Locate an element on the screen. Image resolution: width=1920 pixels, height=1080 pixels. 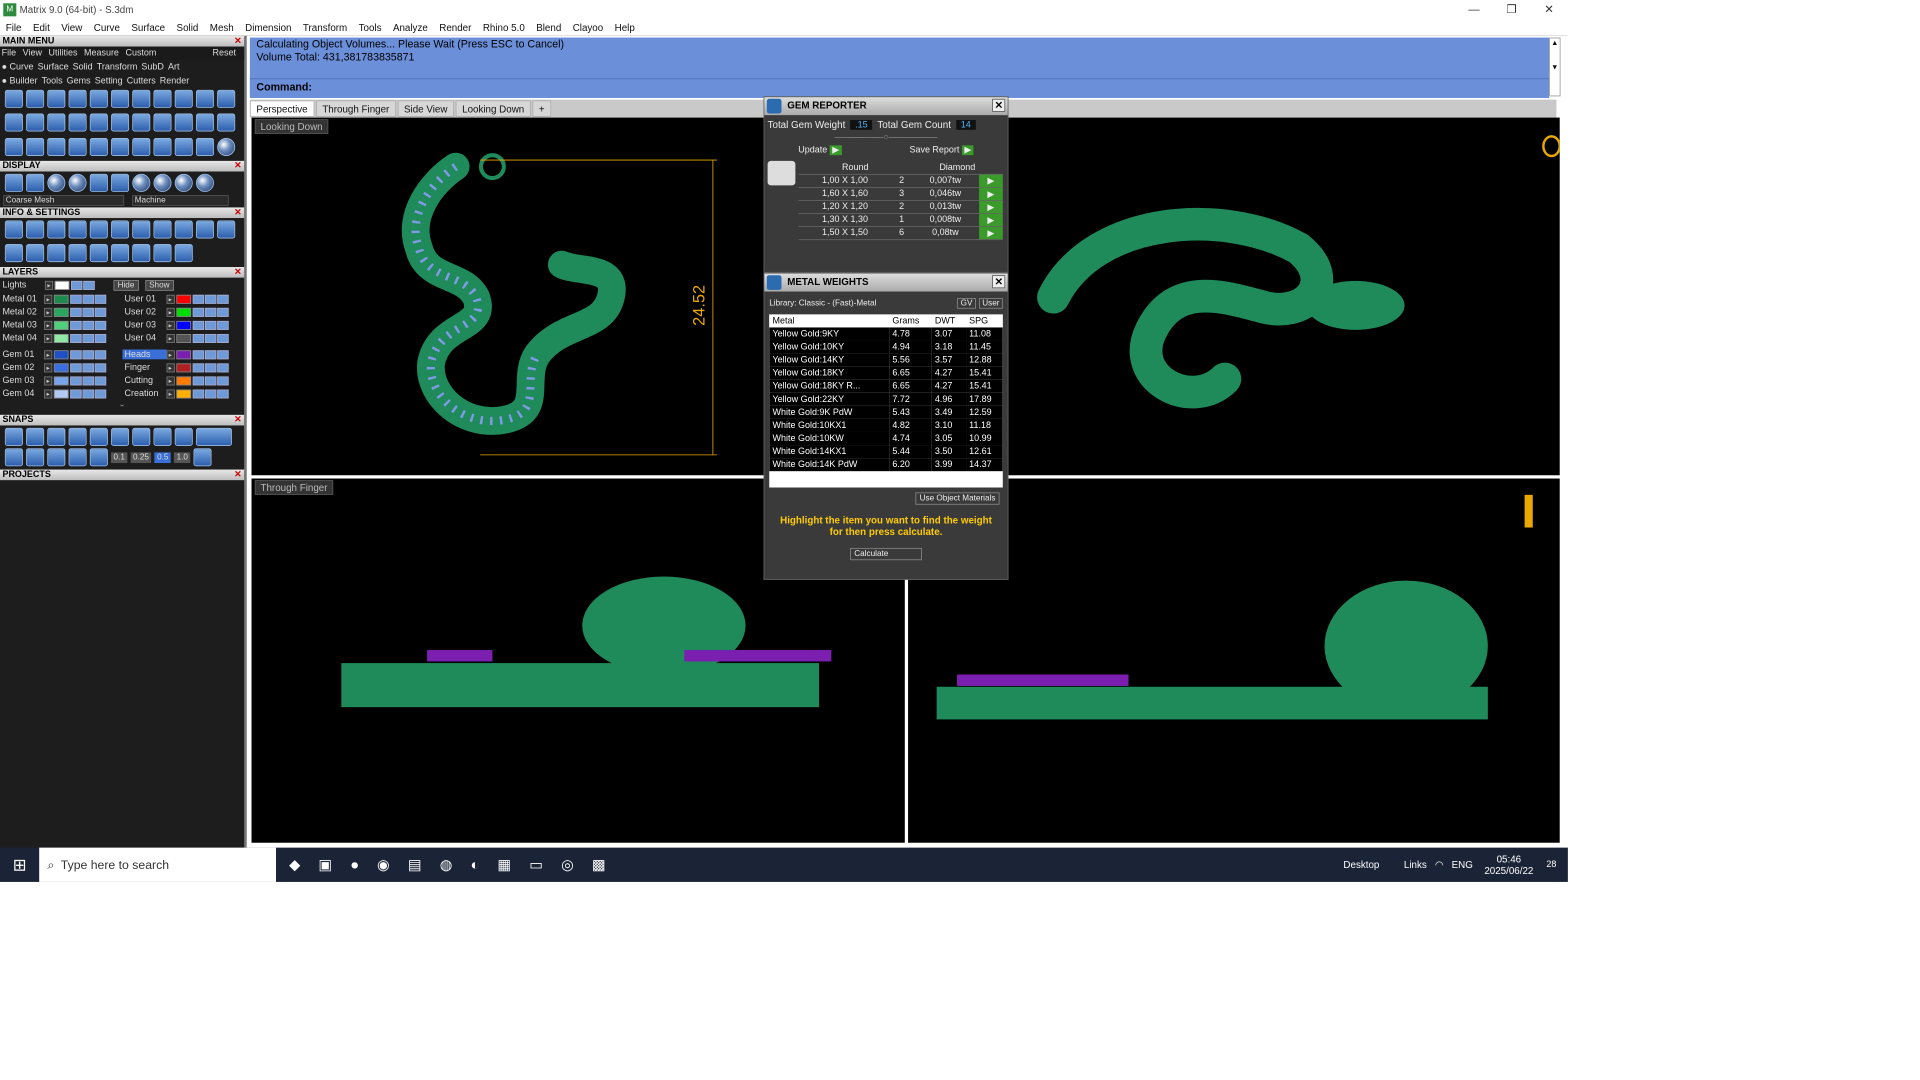
edge-icon: ◐ is located at coordinates (475, 864).